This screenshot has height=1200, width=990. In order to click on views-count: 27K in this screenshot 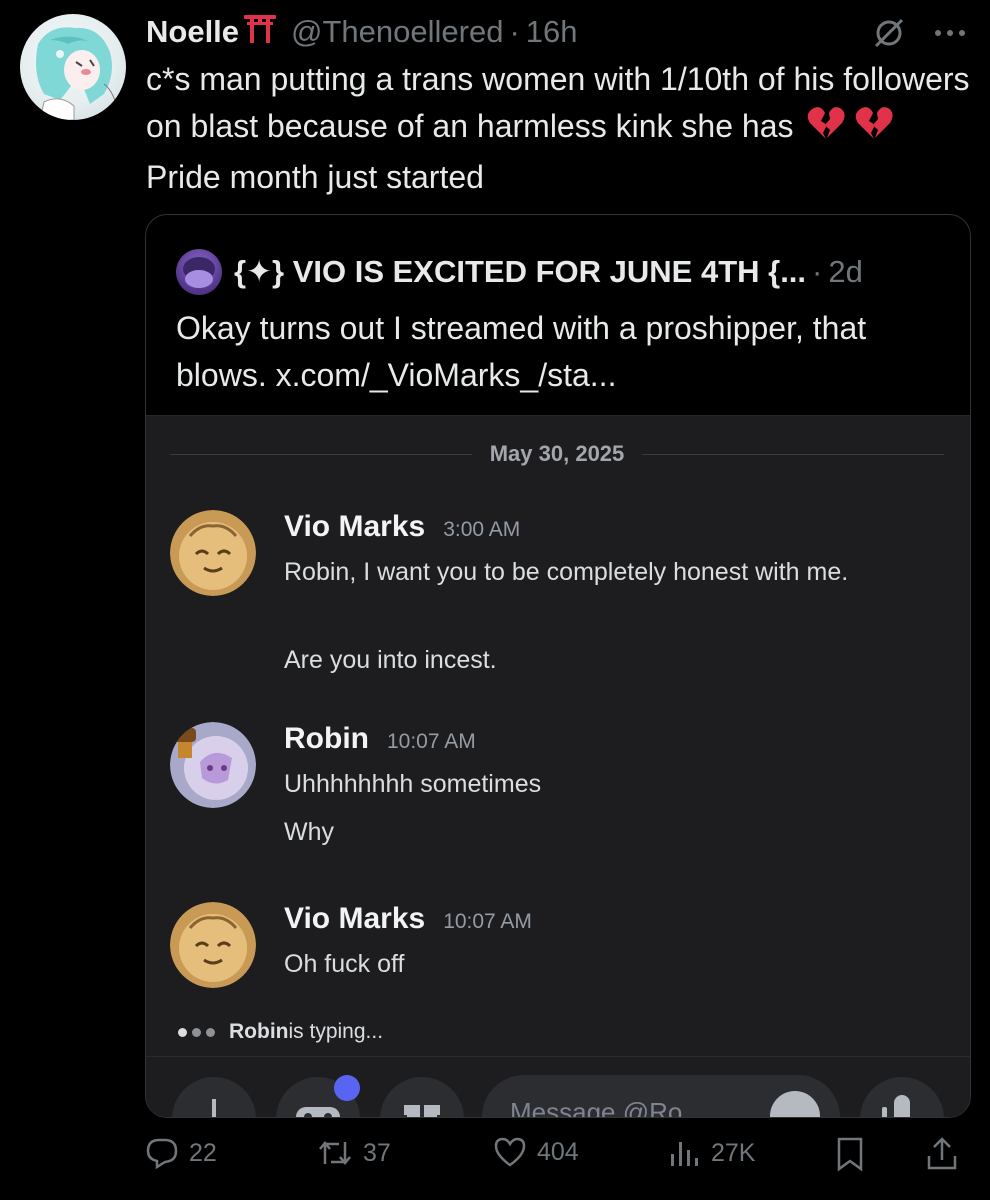, I will do `click(733, 1152)`.